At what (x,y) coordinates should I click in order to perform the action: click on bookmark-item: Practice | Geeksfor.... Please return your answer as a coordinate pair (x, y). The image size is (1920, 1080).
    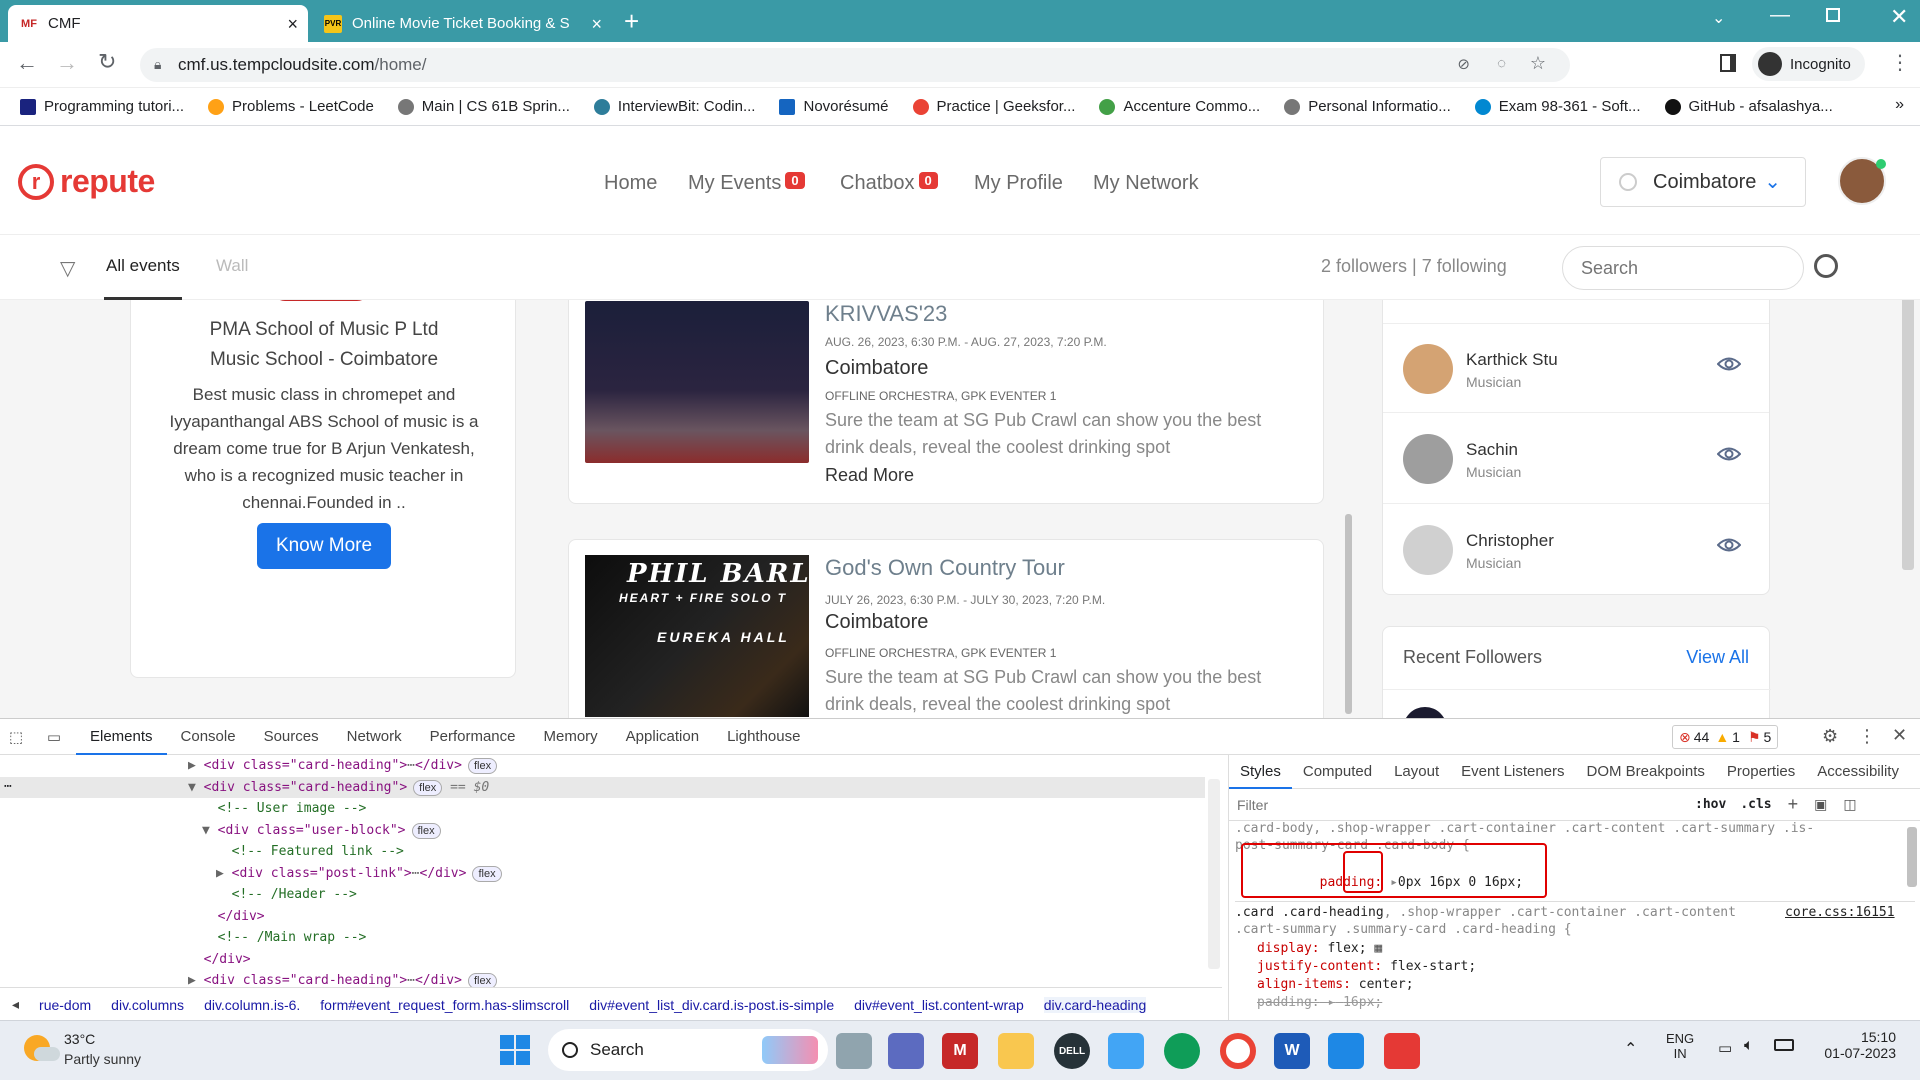
    Looking at the image, I should click on (993, 106).